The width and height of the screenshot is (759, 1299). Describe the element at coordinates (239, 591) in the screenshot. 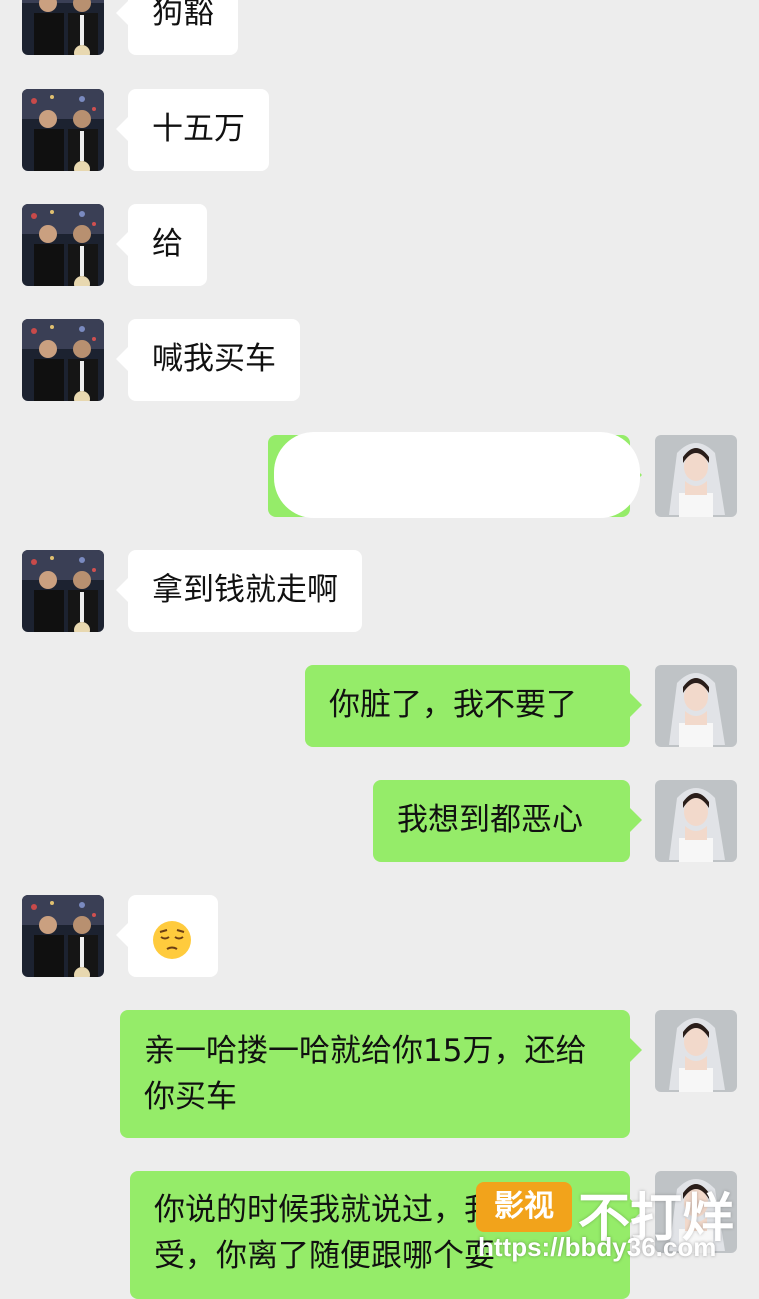

I see `incoming-message-bubble: 拿到钱就走啊` at that location.